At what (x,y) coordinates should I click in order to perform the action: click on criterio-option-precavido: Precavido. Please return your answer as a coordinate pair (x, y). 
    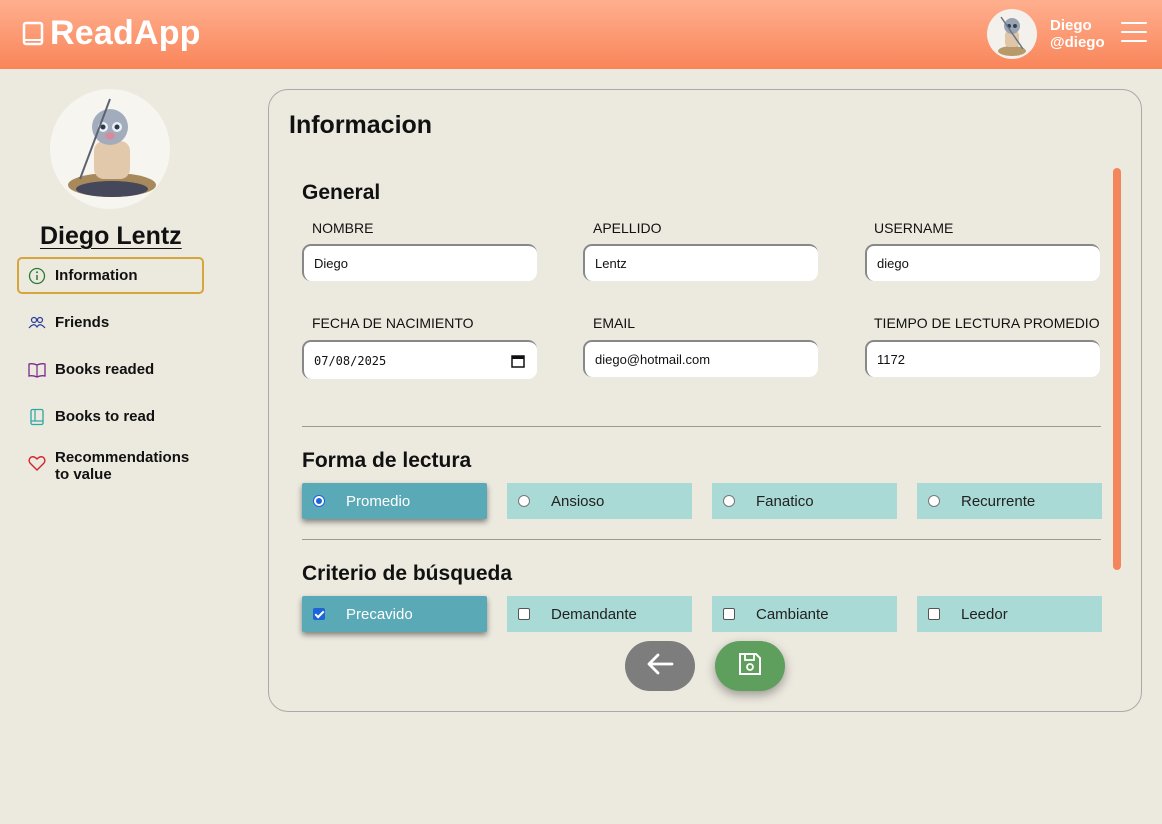
    Looking at the image, I should click on (394, 614).